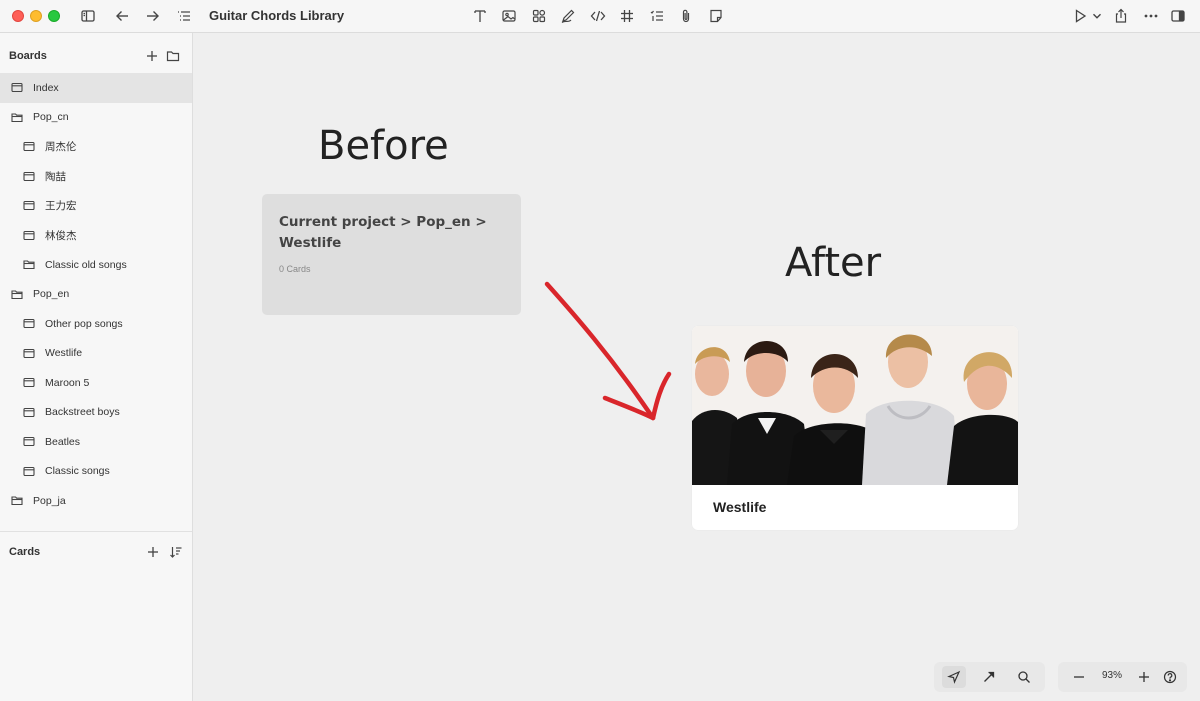 The image size is (1200, 701). I want to click on connector-tool-button, so click(989, 677).